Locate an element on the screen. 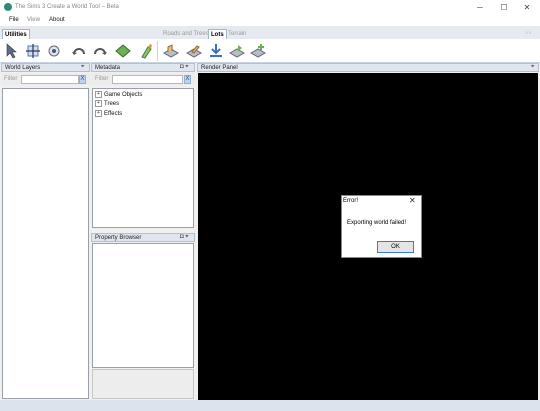 Image resolution: width=540 pixels, height=411 pixels. error-dialog-close-button: ✕ is located at coordinates (412, 200).